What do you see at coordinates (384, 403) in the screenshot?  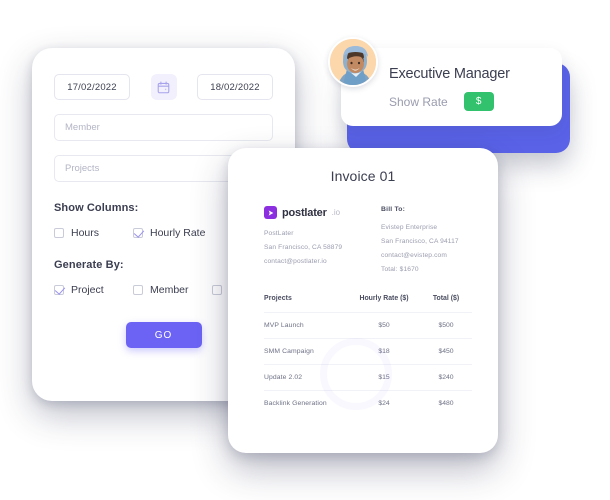 I see `cell-rate: $24` at bounding box center [384, 403].